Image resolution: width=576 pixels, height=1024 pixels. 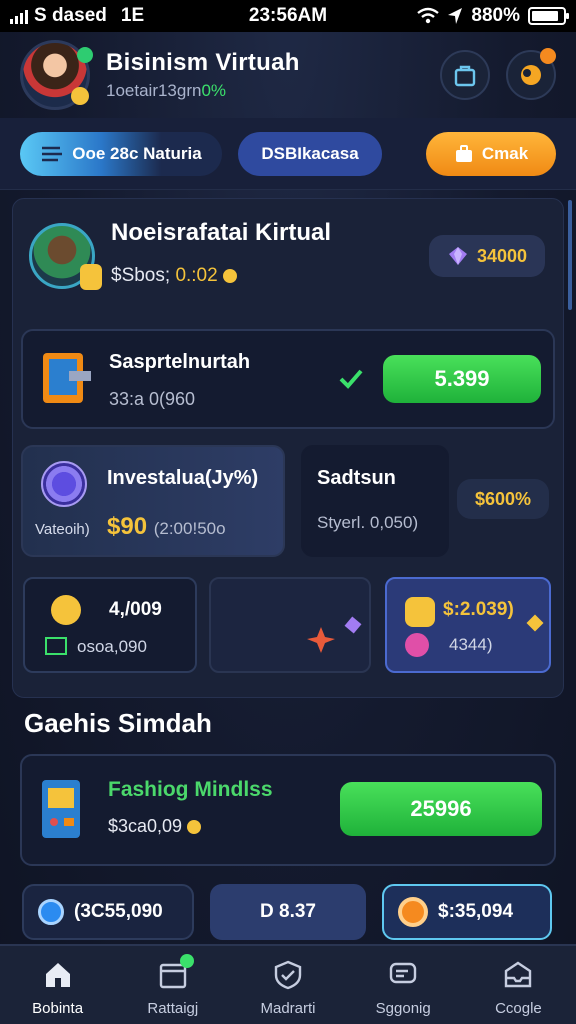 I want to click on stat-tile-3-sub: 4344), so click(x=471, y=644).